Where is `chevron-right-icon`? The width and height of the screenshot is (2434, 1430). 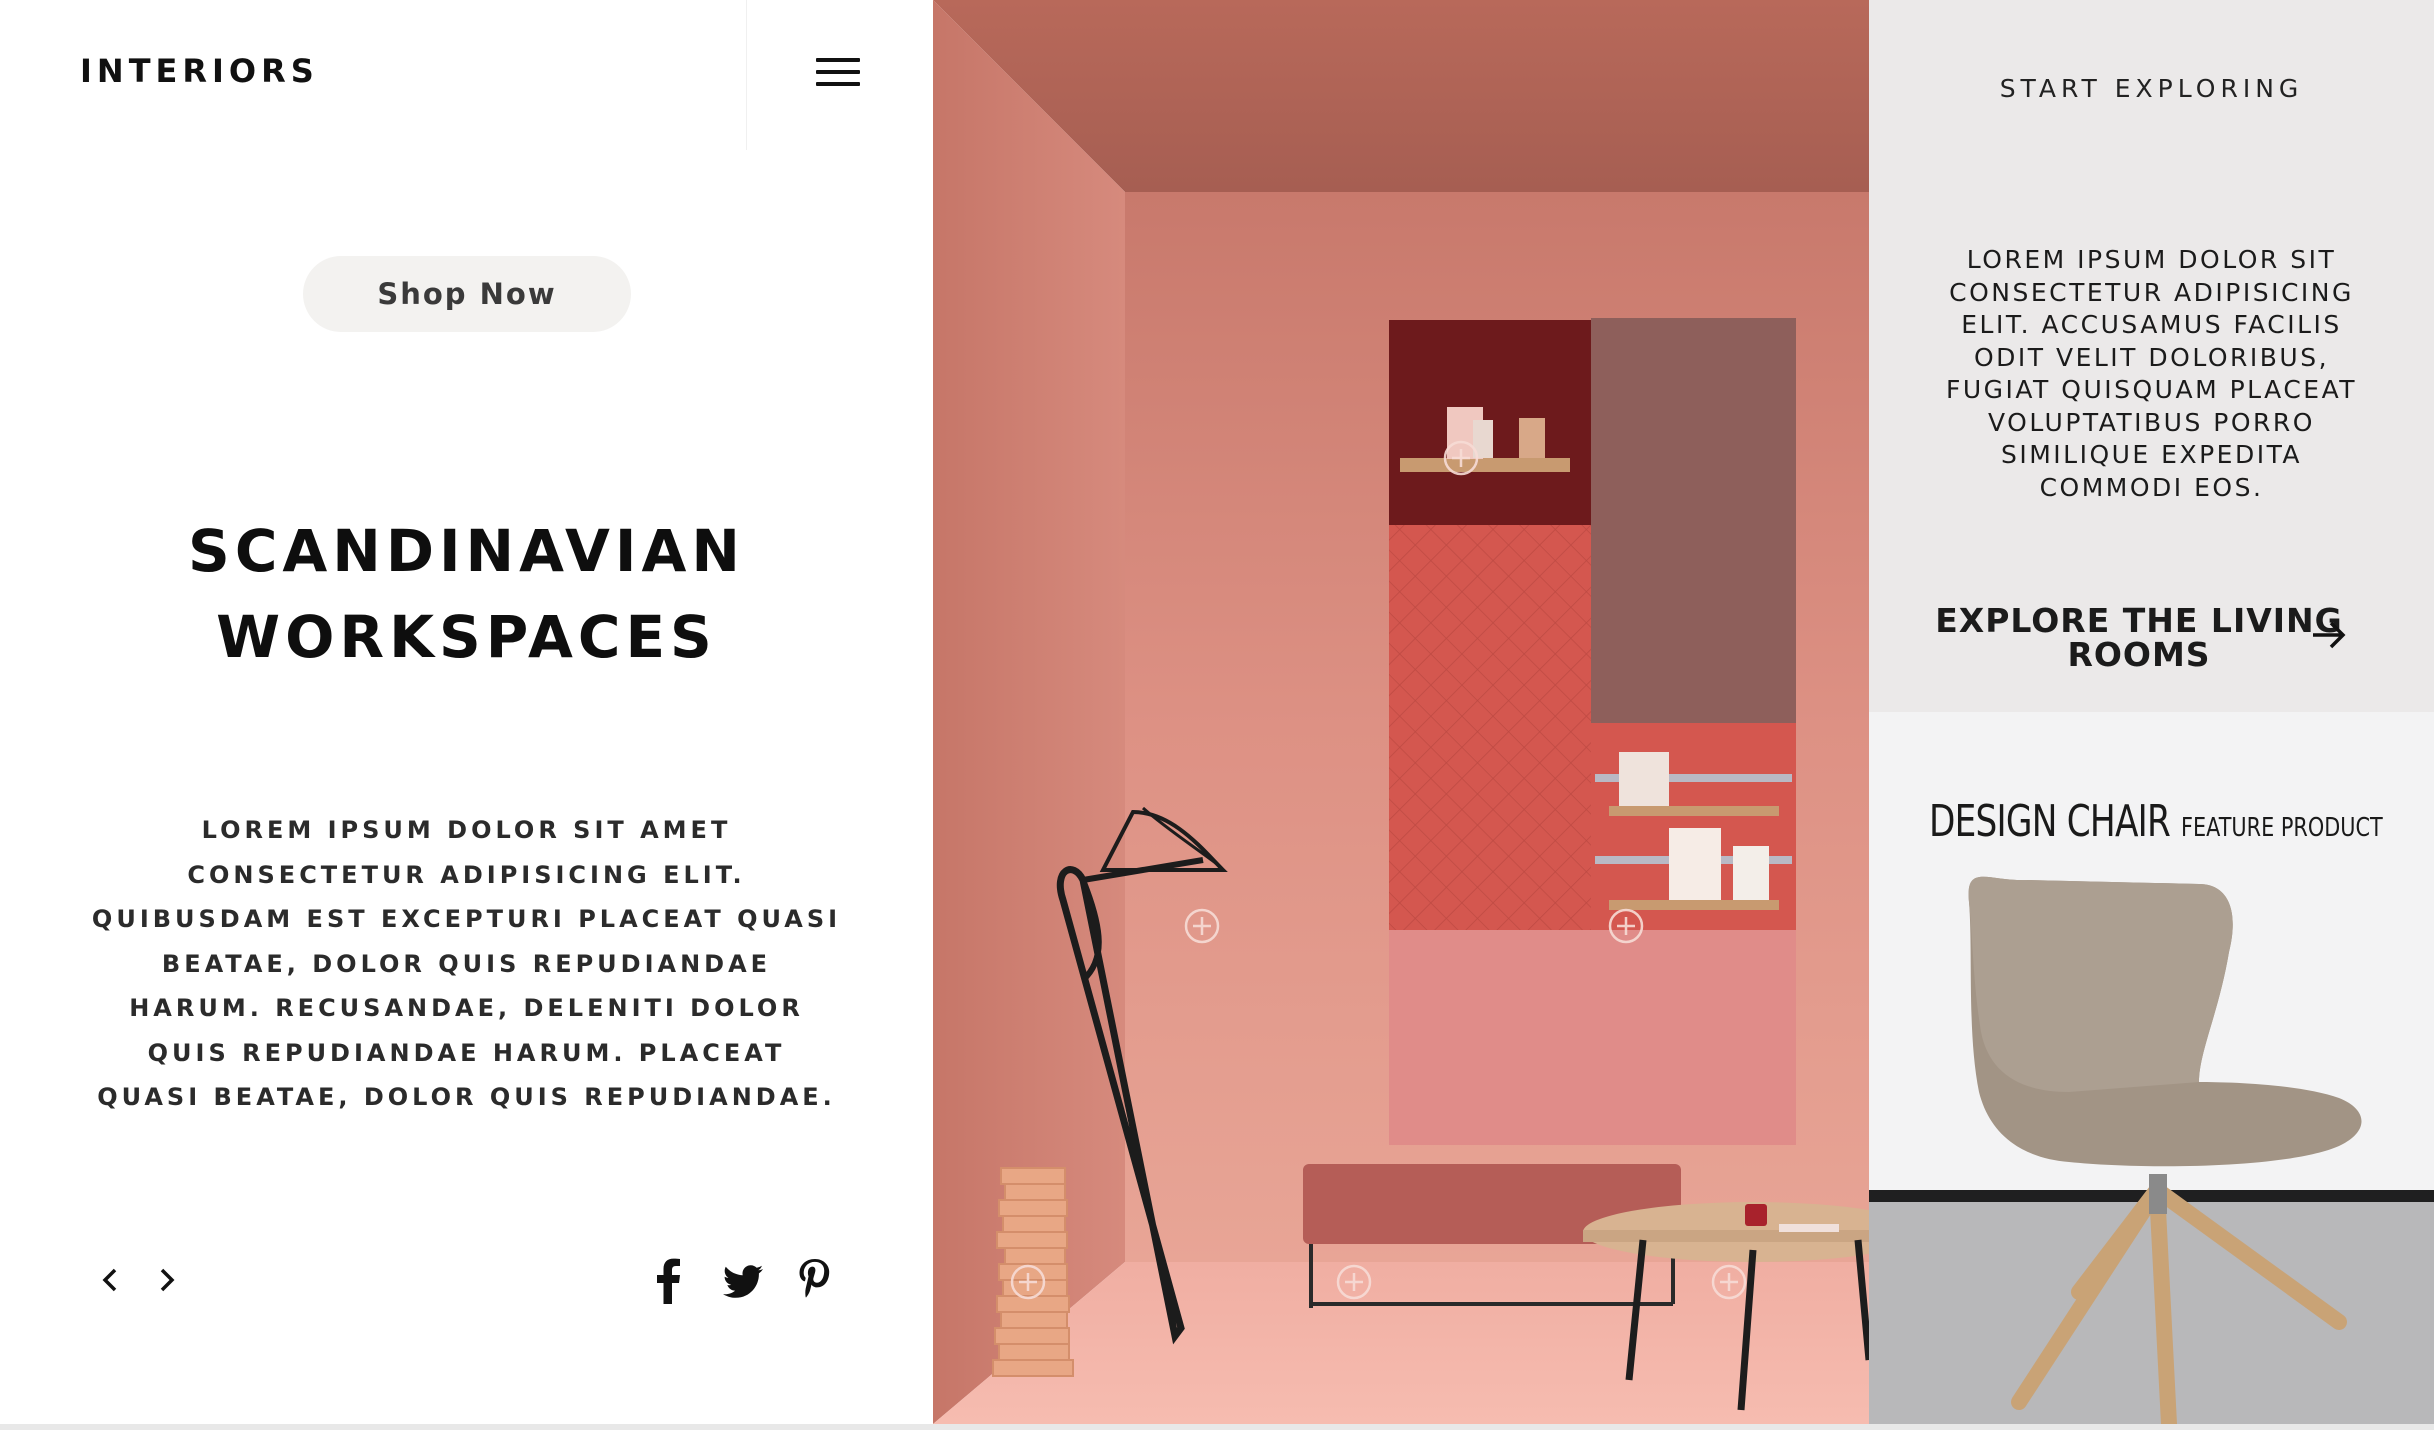 chevron-right-icon is located at coordinates (167, 1280).